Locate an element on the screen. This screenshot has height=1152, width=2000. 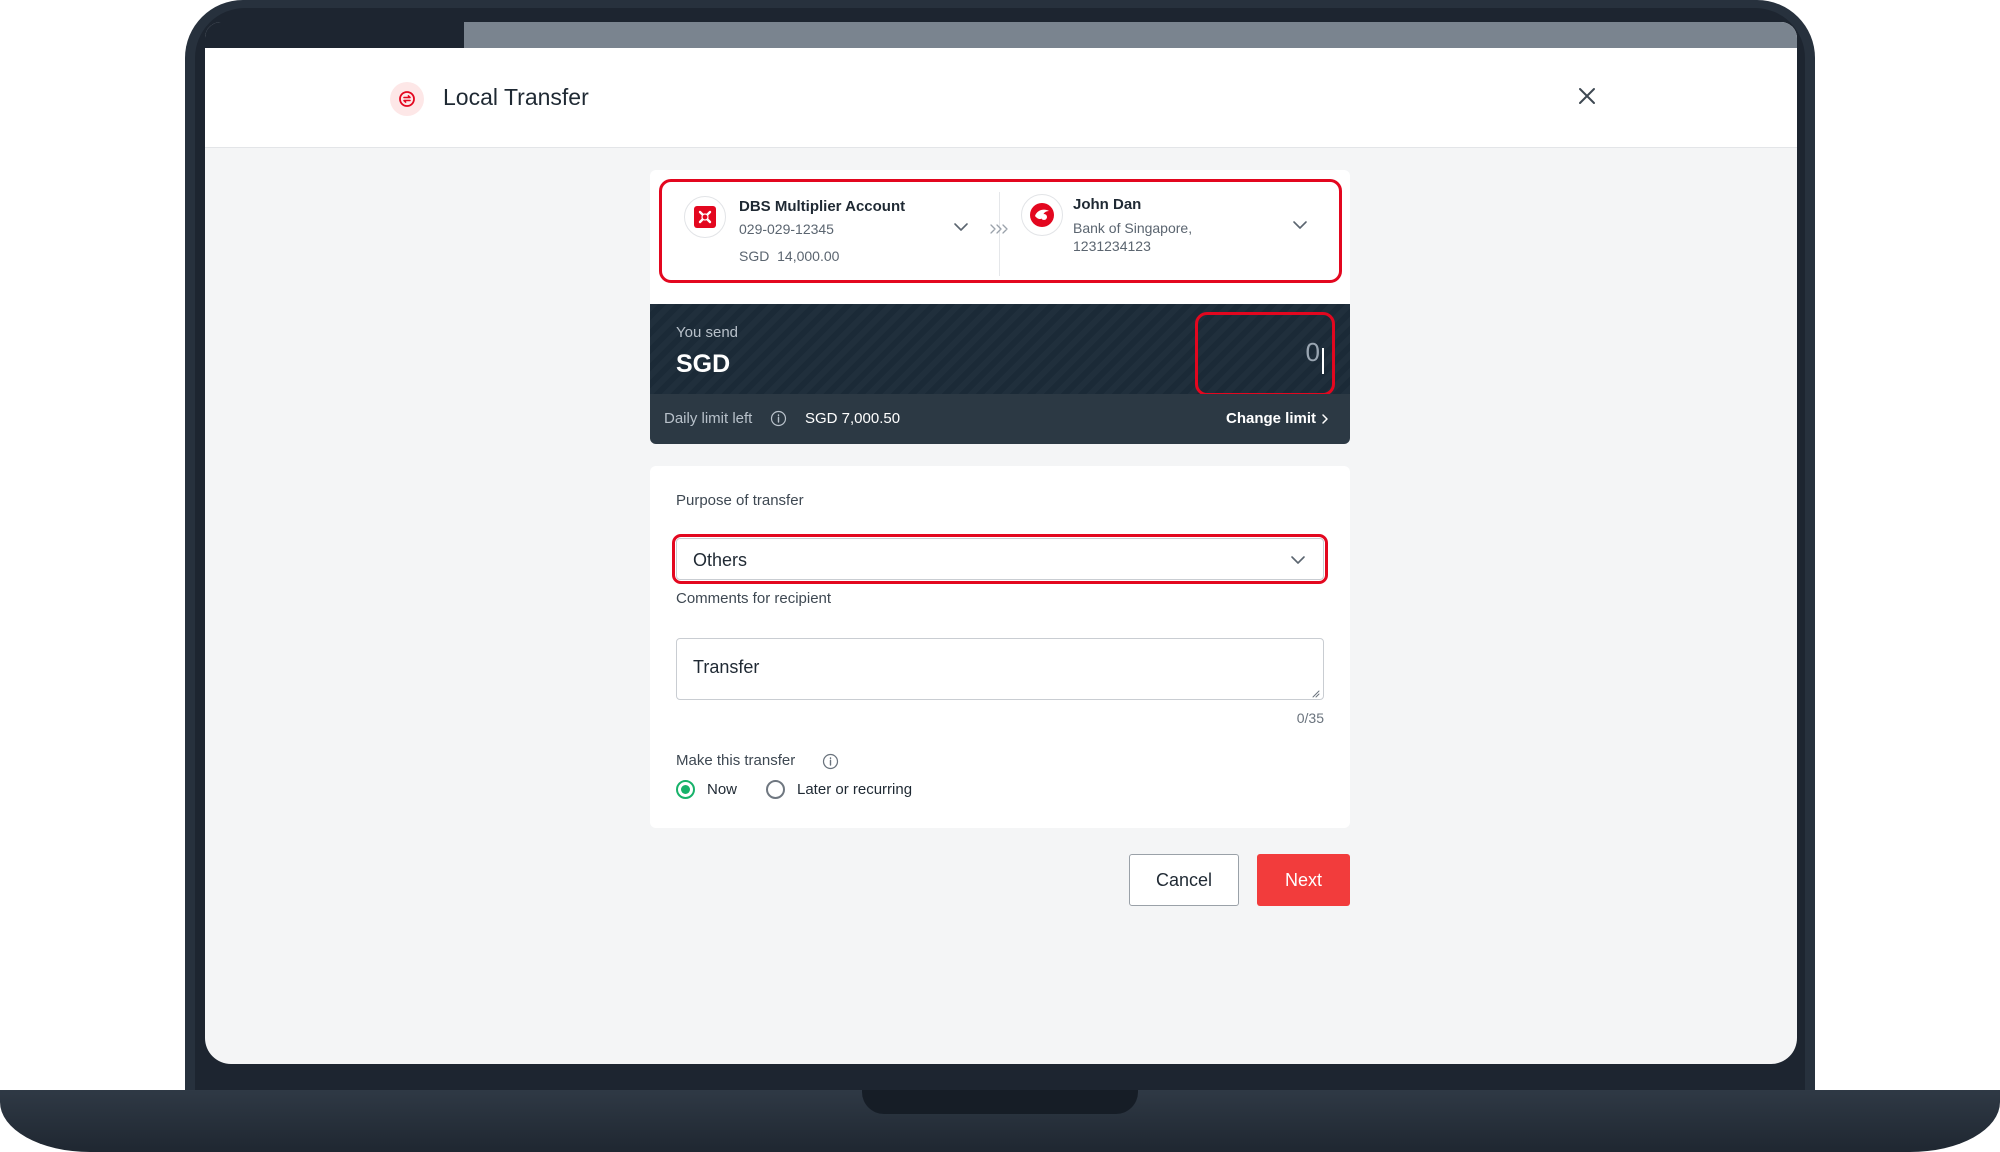
from-account-number: 029-029-12345 is located at coordinates (786, 229).